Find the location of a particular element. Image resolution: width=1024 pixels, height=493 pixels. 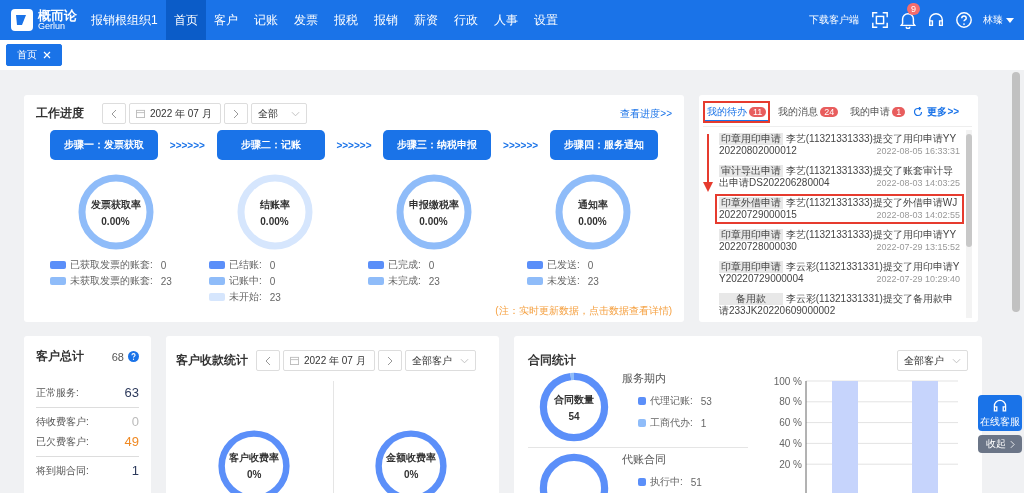

count-badge: 1 is located at coordinates (899, 112).